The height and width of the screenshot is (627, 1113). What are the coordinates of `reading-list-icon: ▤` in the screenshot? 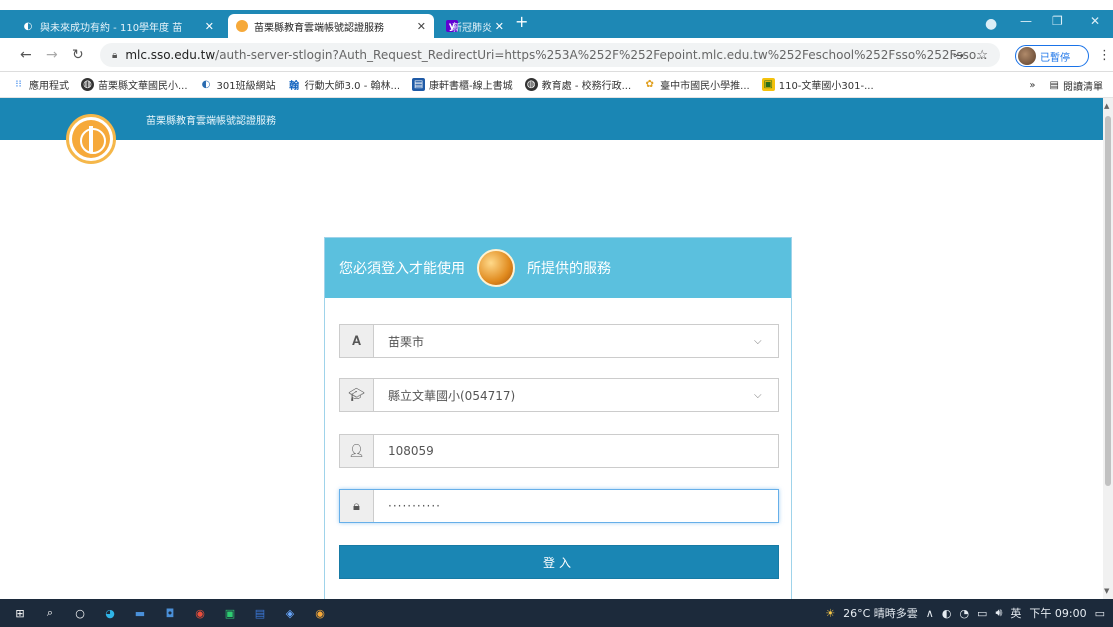 It's located at (1054, 85).